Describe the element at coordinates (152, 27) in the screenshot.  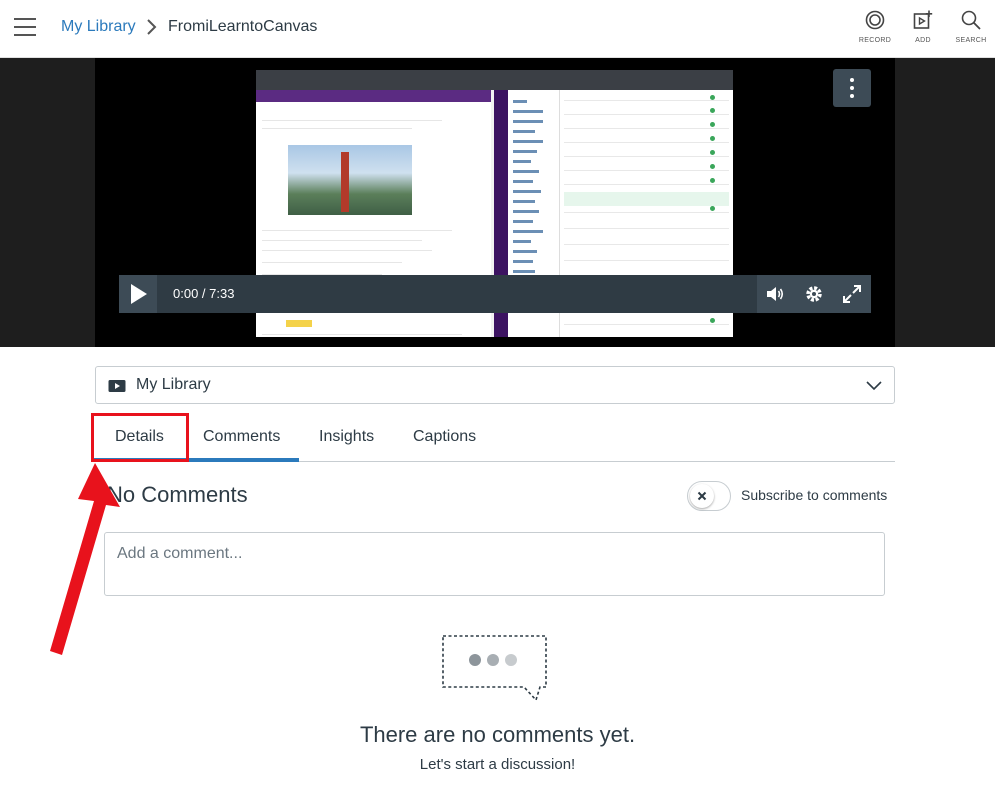
I see `chevron-right-icon` at that location.